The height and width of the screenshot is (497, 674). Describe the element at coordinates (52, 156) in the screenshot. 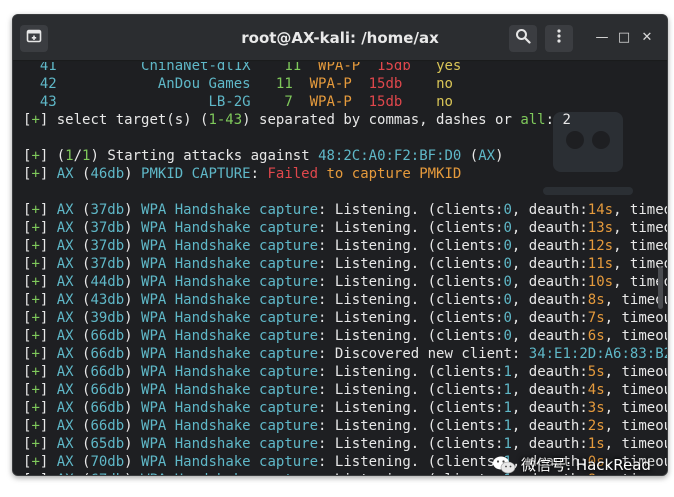

I see `terminal-text-segment: ] (` at that location.